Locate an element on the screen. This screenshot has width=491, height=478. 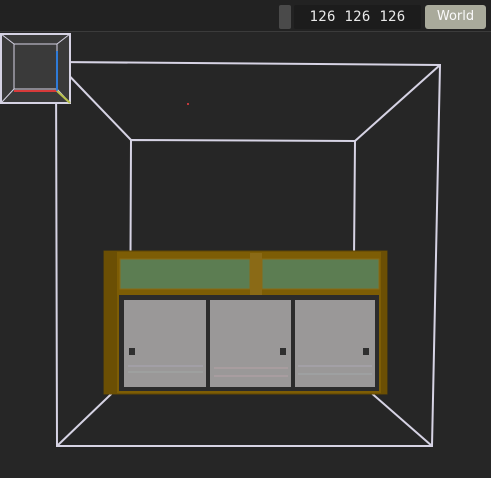
world-space-toggle-button: World is located at coordinates (455, 17).